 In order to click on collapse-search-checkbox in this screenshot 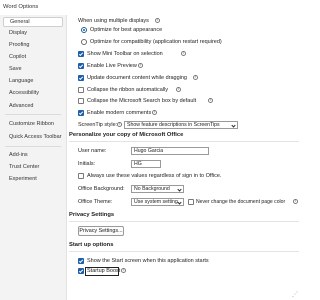, I will do `click(81, 101)`.